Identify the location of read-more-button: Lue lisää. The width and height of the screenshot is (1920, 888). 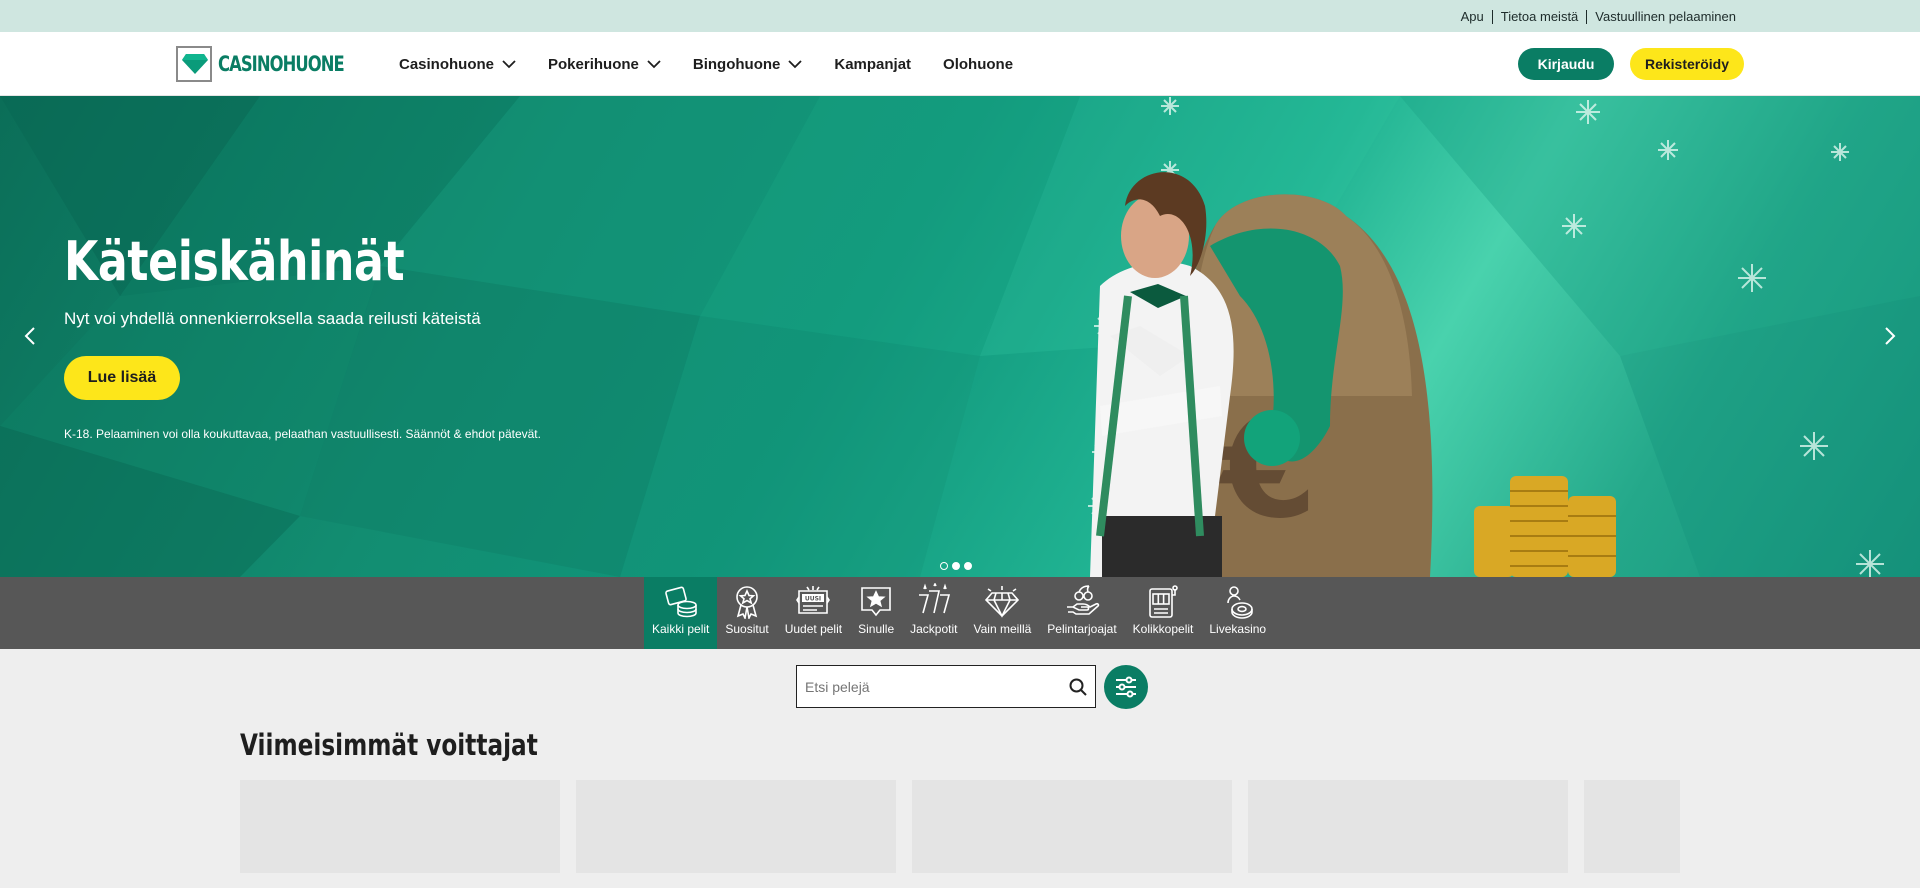
(122, 378).